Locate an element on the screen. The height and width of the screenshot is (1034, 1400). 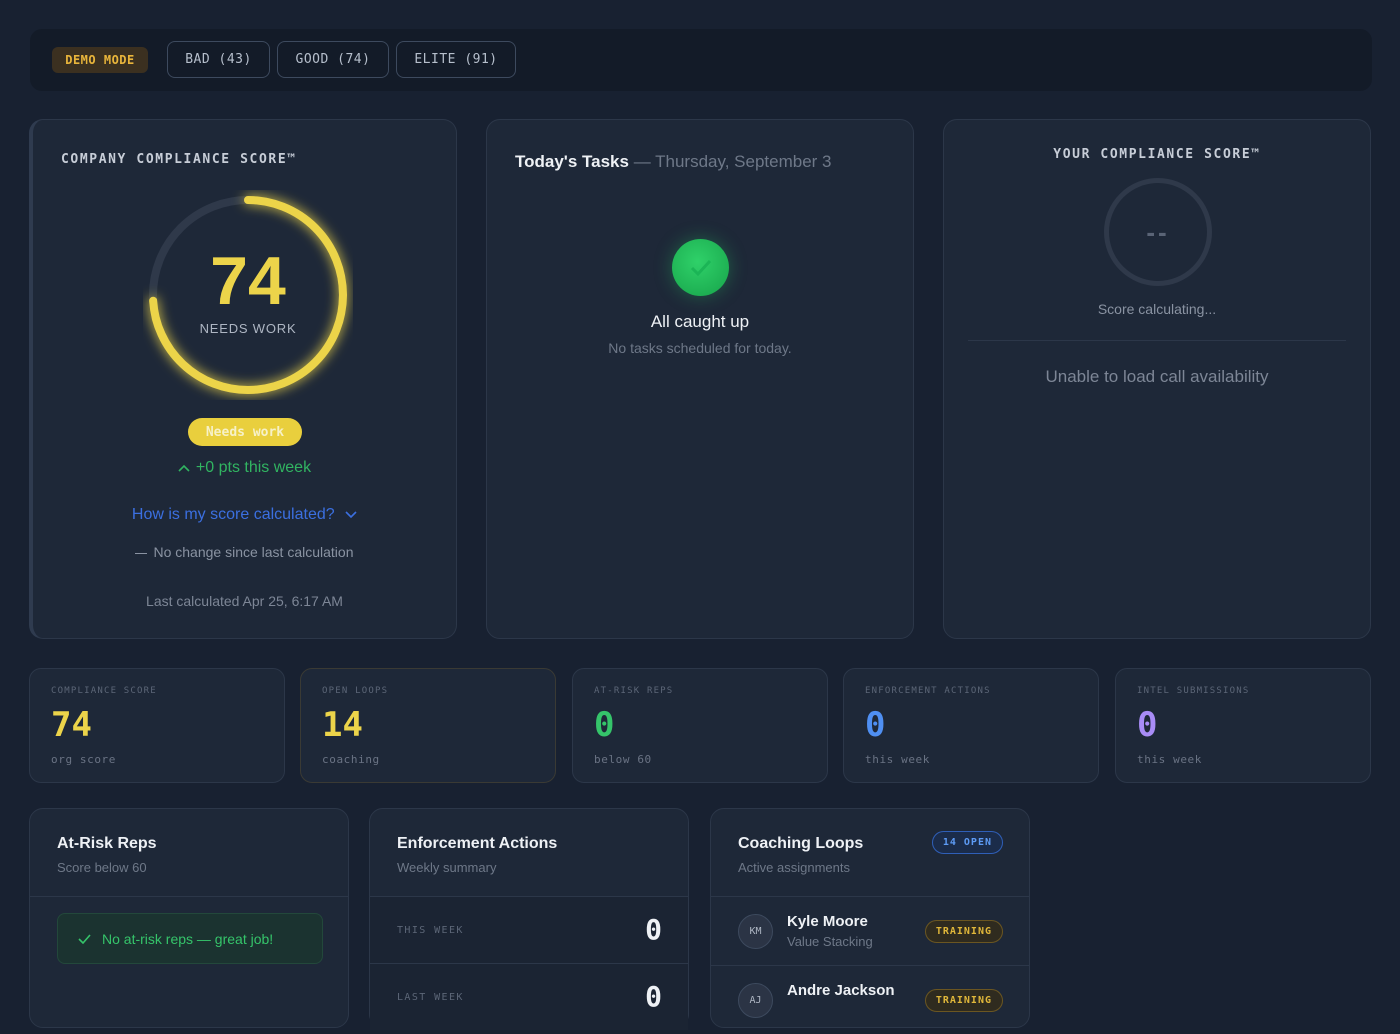
tasks-empty-sub: No tasks scheduled for today. is located at coordinates (700, 348).